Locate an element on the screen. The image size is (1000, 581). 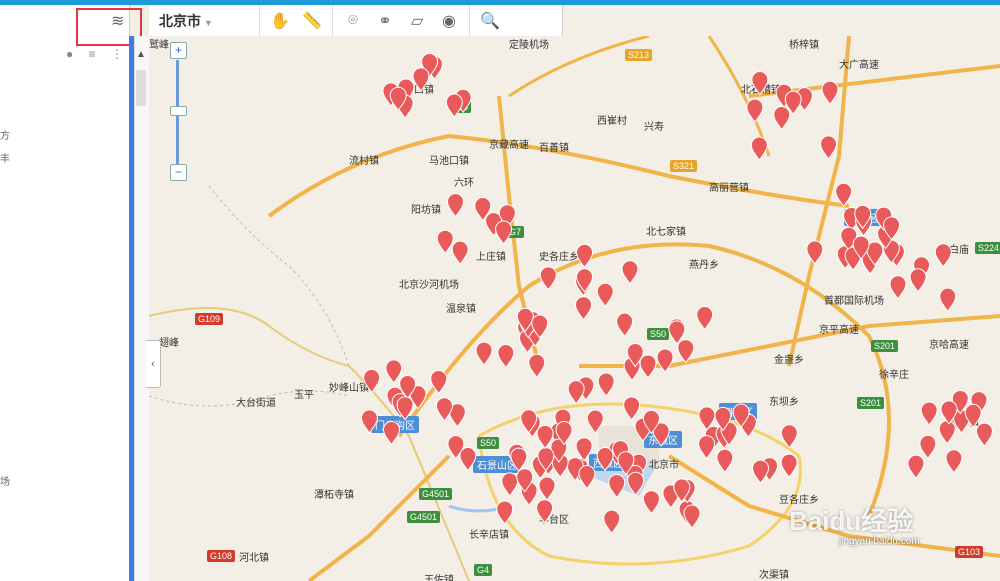
panel-text-3: 场 is located at coordinates (5, 482).